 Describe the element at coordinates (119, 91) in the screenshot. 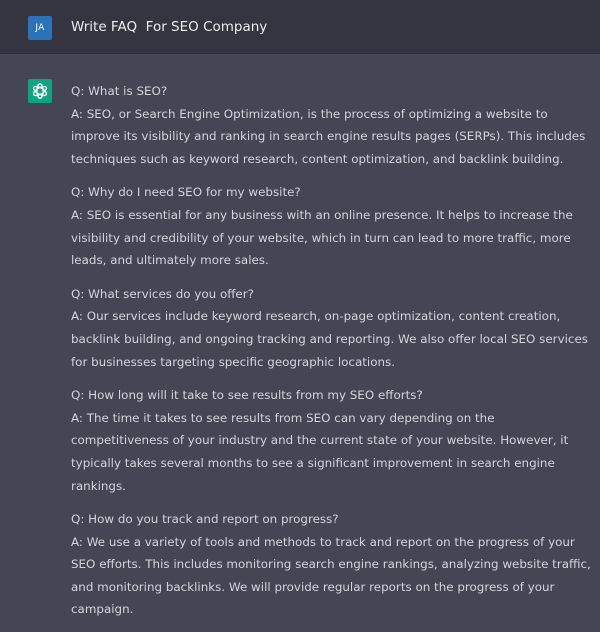

I see `faq-question: Q: What is SEO?` at that location.